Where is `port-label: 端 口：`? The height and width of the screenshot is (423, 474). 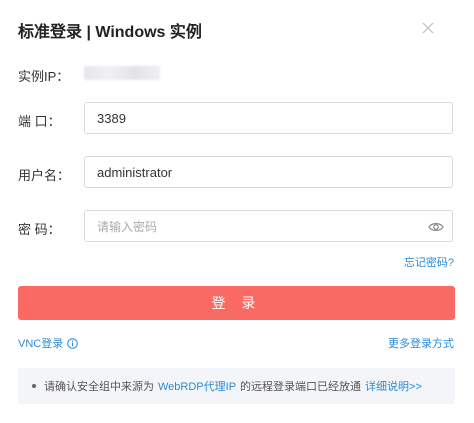
port-label: 端 口： is located at coordinates (39, 121).